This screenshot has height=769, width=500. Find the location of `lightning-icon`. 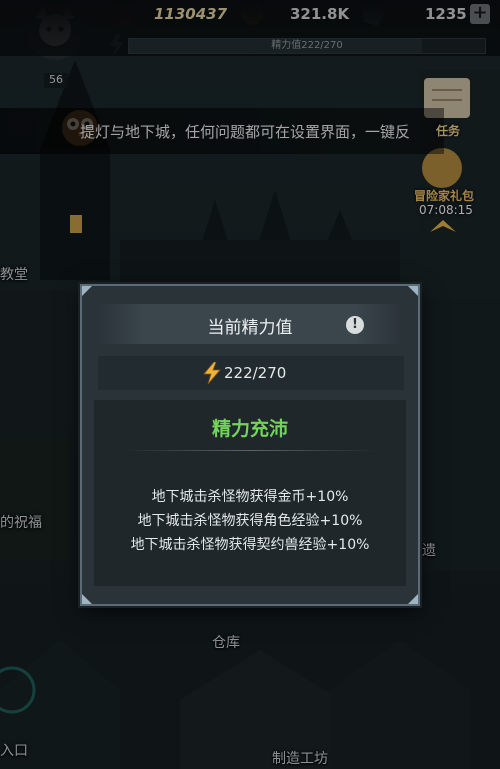

lightning-icon is located at coordinates (212, 373).